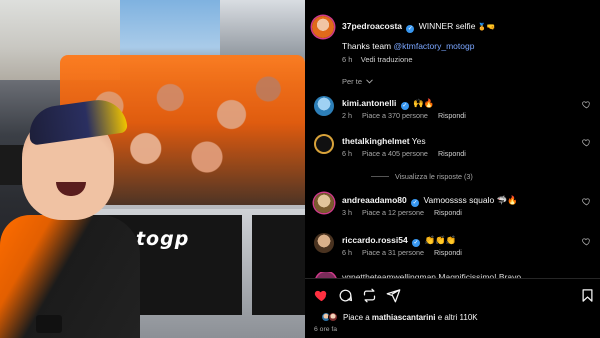  Describe the element at coordinates (440, 240) in the screenshot. I see `comment-text: 👏👏👏` at that location.